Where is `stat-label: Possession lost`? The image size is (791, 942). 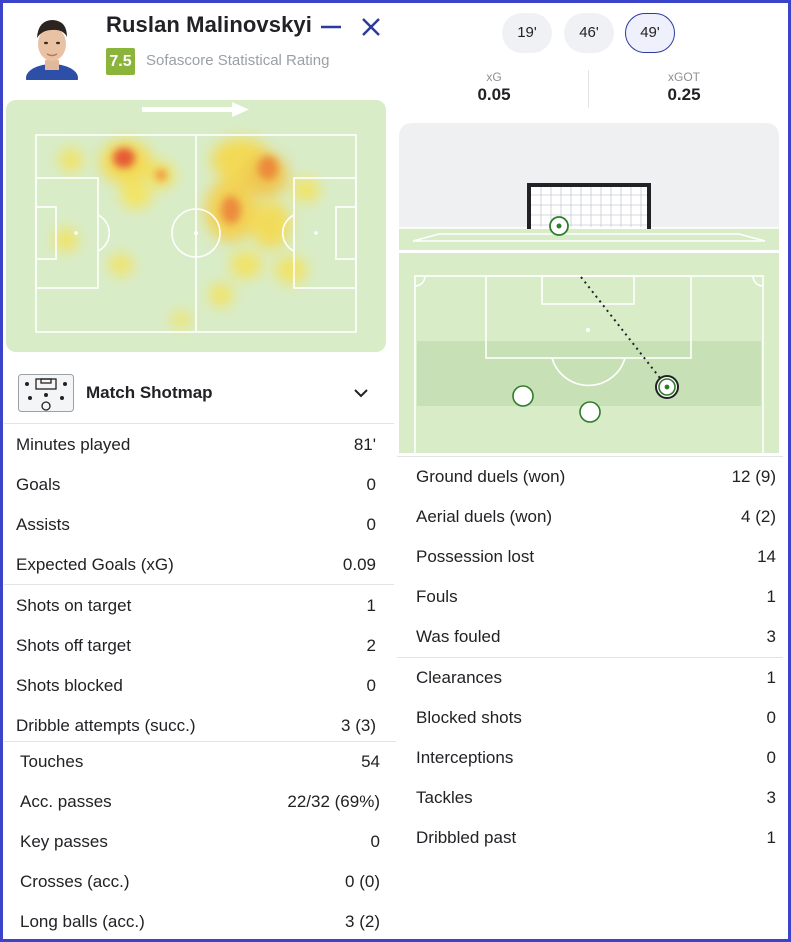
stat-label: Possession lost is located at coordinates (475, 556).